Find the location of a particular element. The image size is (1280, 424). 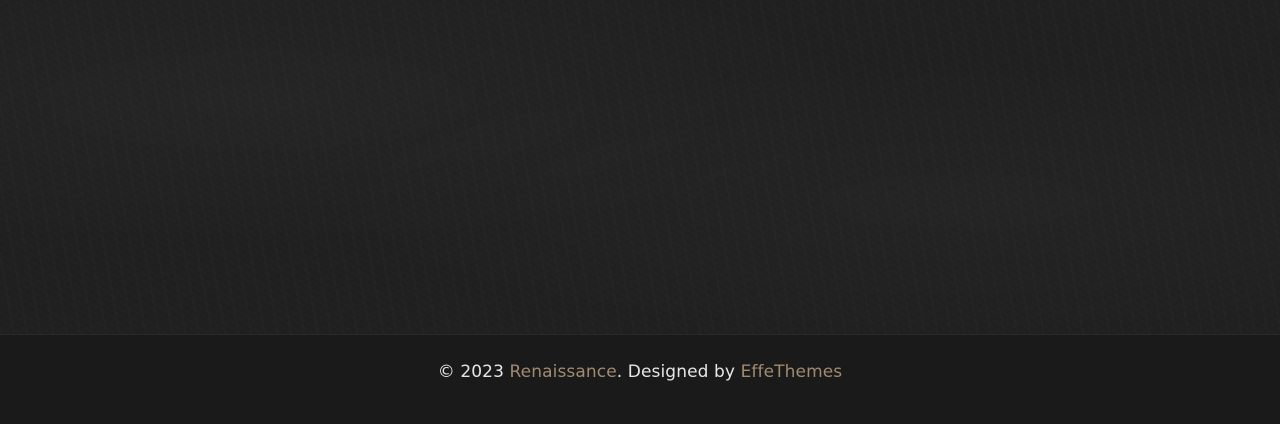

site-name-link: Renaissance is located at coordinates (563, 372).